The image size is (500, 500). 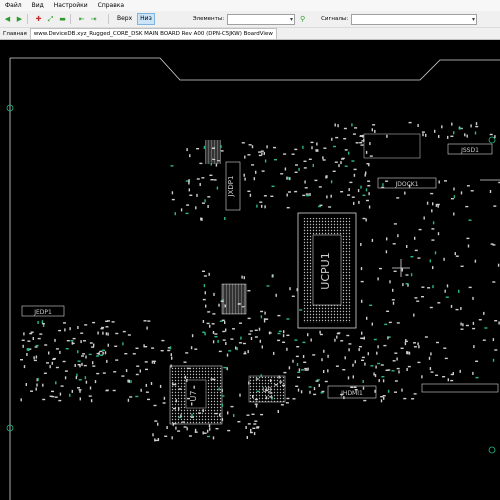 What do you see at coordinates (93, 19) in the screenshot?
I see `flip-right-icon: ⇥` at bounding box center [93, 19].